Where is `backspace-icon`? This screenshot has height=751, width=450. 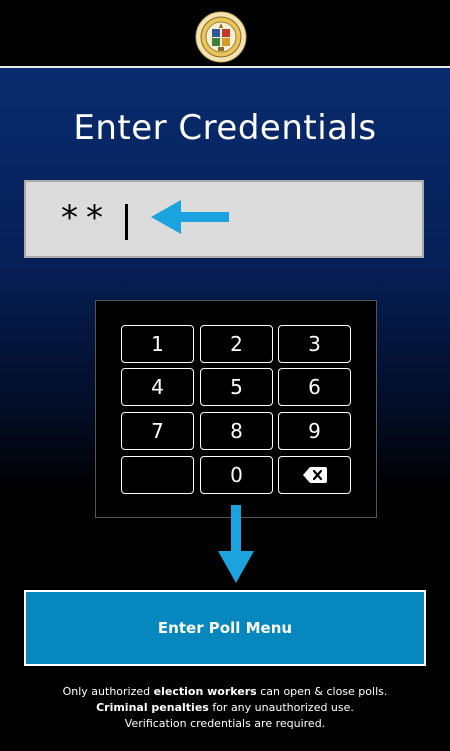
backspace-icon is located at coordinates (314, 475).